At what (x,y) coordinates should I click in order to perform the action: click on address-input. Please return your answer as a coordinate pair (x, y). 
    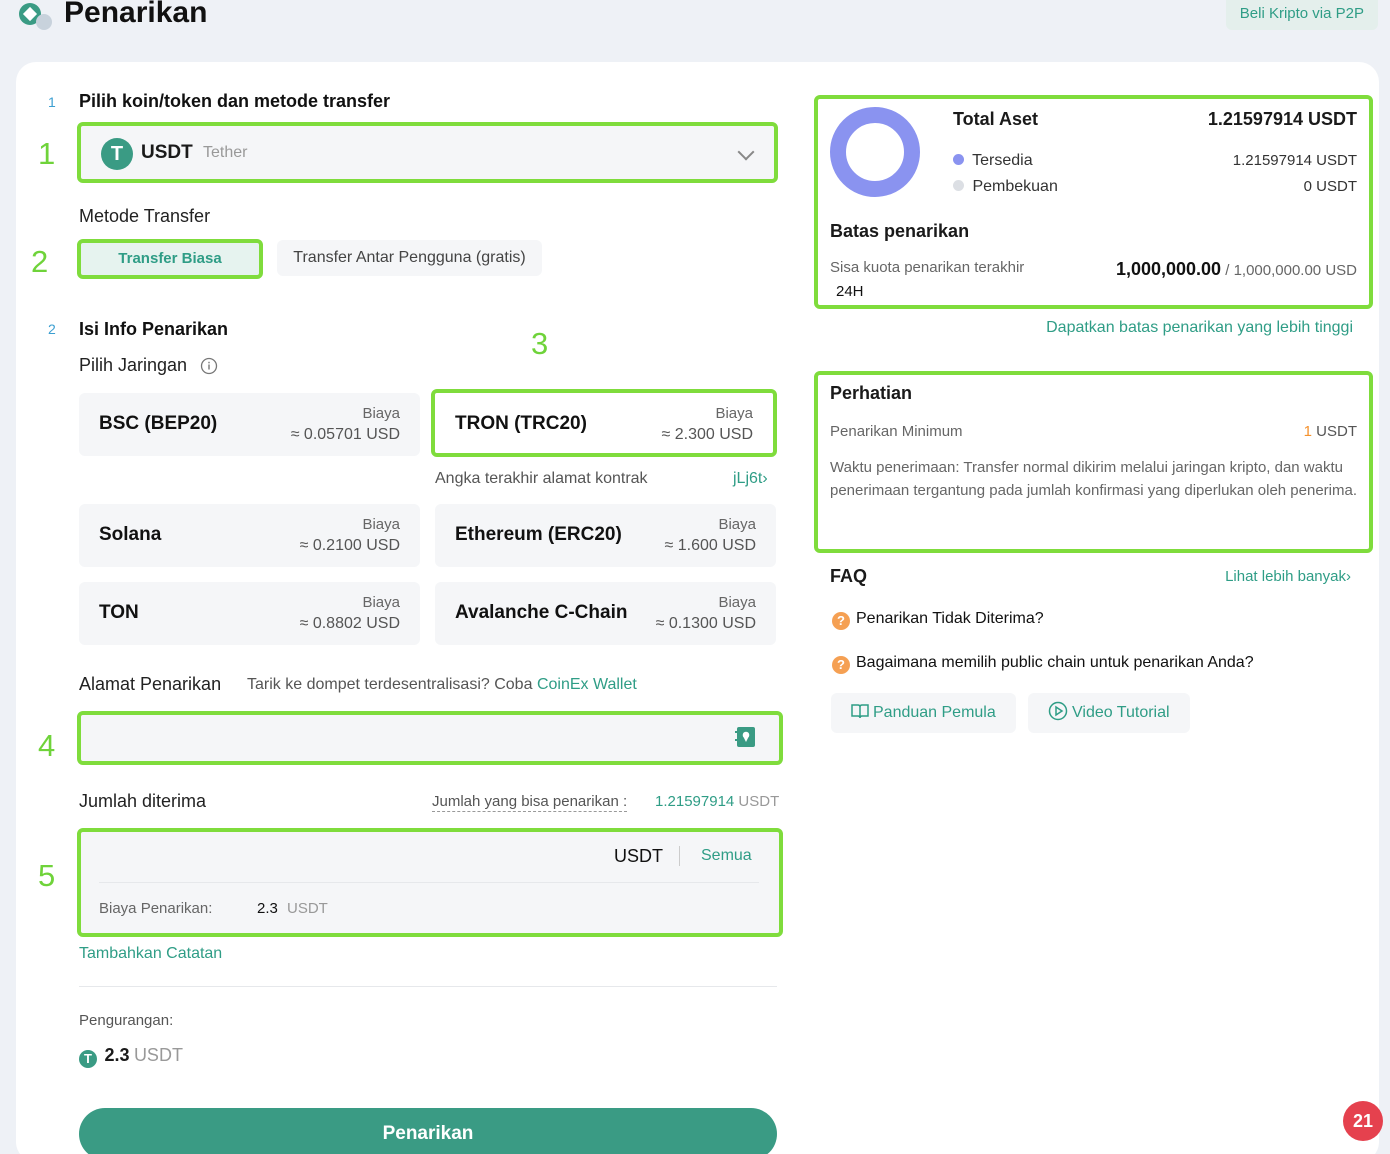
    Looking at the image, I should click on (430, 738).